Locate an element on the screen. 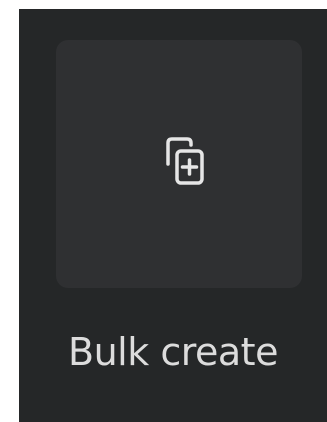  bulk-create-icon is located at coordinates (185, 161).